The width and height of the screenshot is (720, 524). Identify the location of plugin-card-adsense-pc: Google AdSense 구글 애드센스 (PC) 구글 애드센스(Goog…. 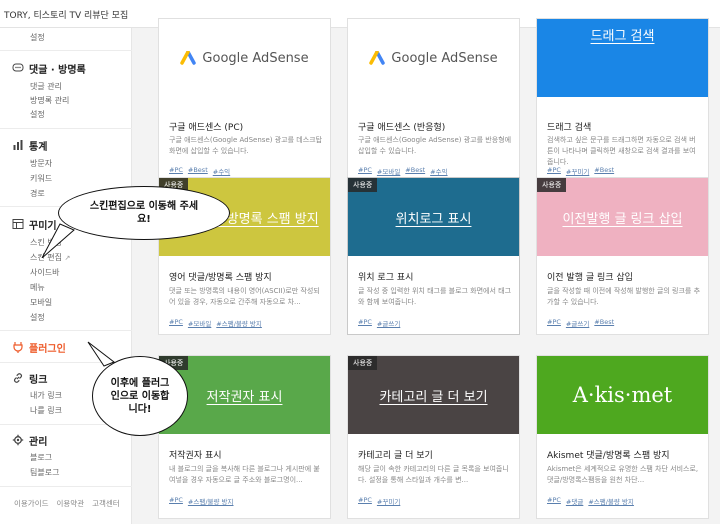
(244, 99).